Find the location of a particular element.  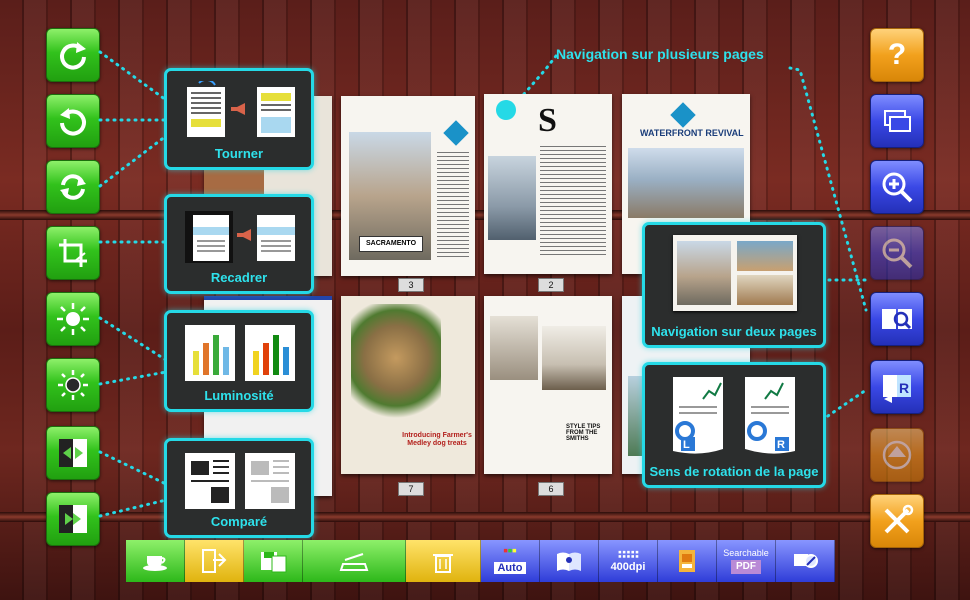

crop-icon is located at coordinates (73, 253).